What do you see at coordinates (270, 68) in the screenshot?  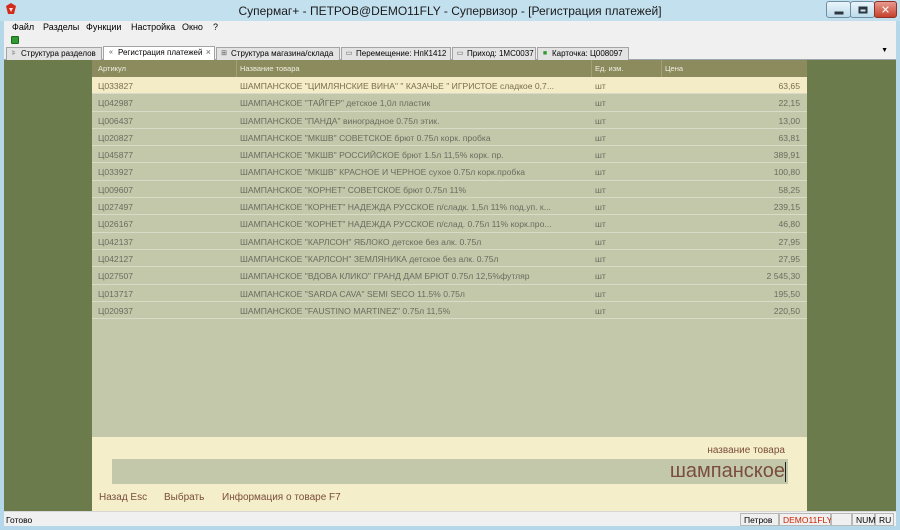 I see `column-header-name: Название товара` at bounding box center [270, 68].